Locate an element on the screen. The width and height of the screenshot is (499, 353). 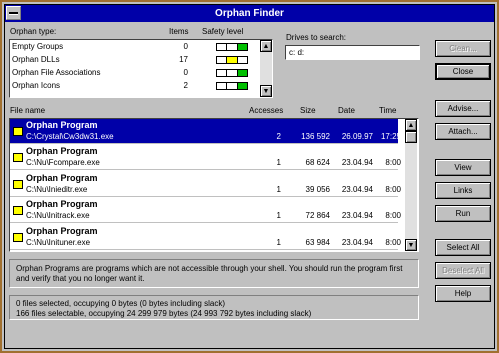
window-title: Orphan Finder is located at coordinates (249, 13).